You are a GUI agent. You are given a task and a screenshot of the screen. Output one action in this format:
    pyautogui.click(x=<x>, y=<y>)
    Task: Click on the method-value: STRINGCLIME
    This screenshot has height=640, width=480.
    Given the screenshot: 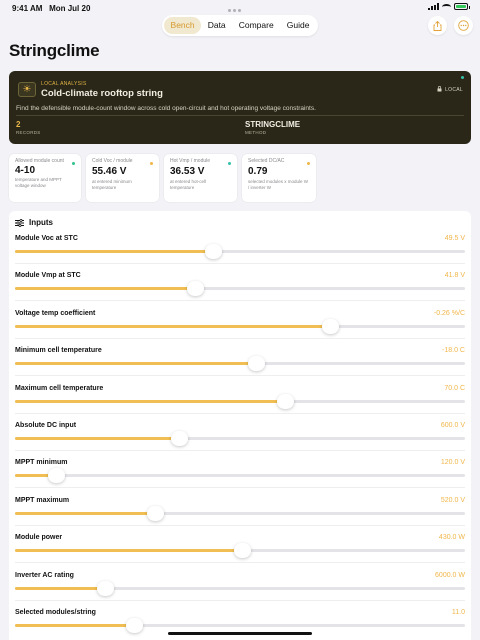 What is the action you would take?
    pyautogui.click(x=273, y=124)
    